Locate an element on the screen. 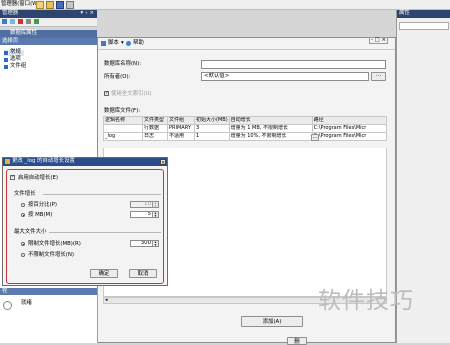 Image resolution: width=450 pixels, height=345 pixels. grid-header-row: 逻辑名称 文件类型 文件组 初始大小(MB) 自动增长 路径 is located at coordinates (245, 120).